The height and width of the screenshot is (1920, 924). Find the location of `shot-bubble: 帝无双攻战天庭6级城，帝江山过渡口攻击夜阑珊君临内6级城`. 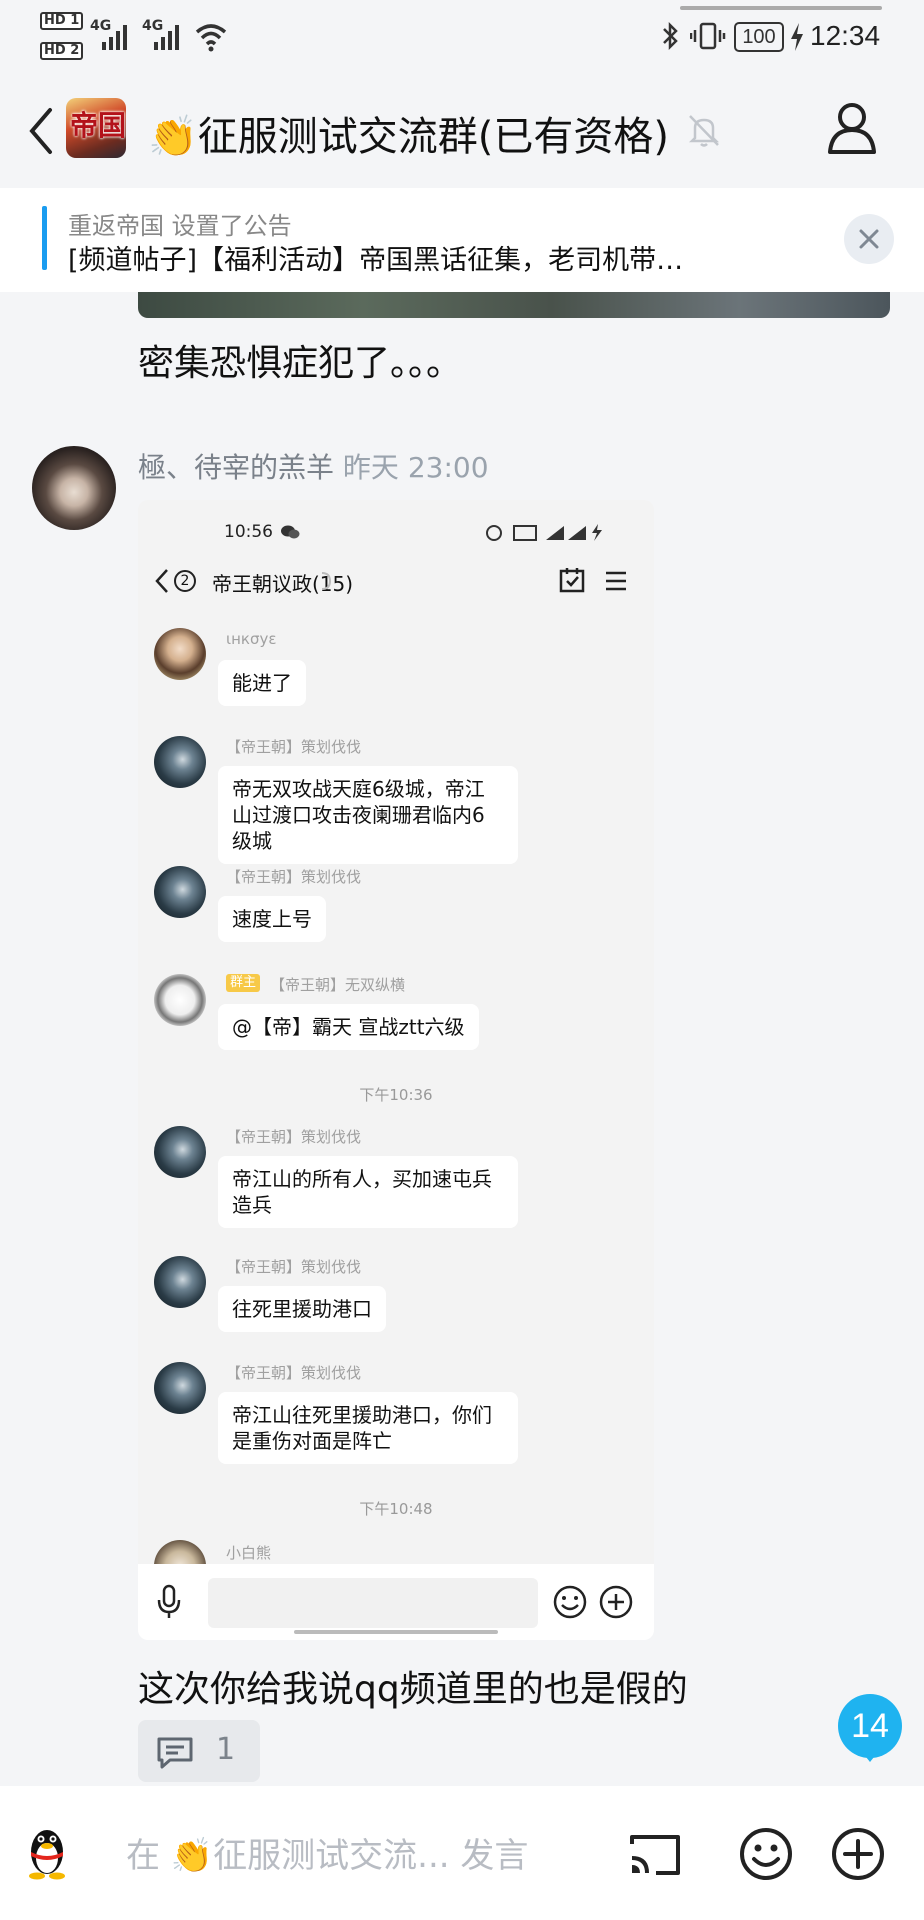

shot-bubble: 帝无双攻战天庭6级城，帝江山过渡口攻击夜阑珊君临内6级城 is located at coordinates (368, 815).